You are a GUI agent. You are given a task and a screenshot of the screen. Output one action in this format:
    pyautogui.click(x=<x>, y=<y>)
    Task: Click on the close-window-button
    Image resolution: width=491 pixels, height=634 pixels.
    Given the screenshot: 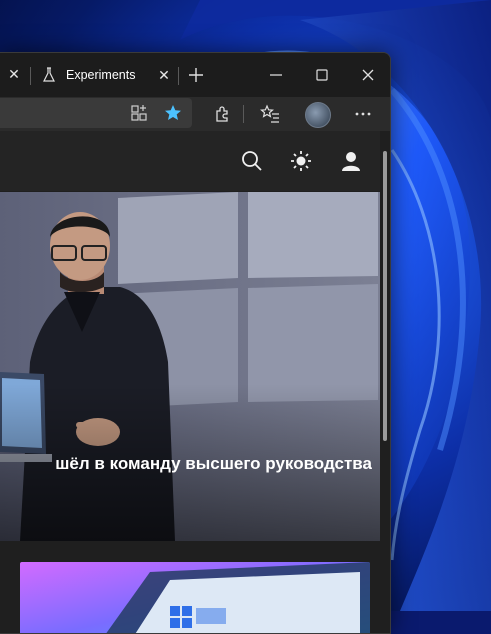 What is the action you would take?
    pyautogui.click(x=368, y=75)
    